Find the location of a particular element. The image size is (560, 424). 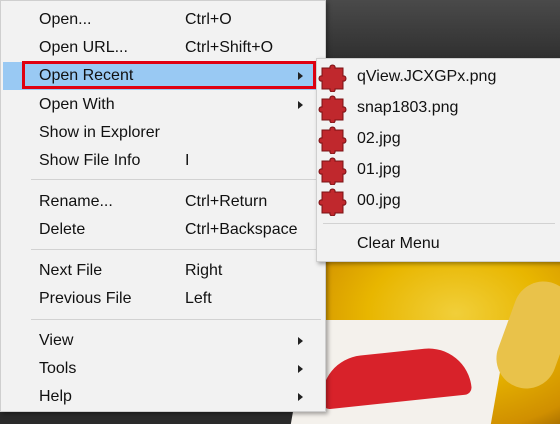

recent-file-label: 01.jpg is located at coordinates (379, 169).